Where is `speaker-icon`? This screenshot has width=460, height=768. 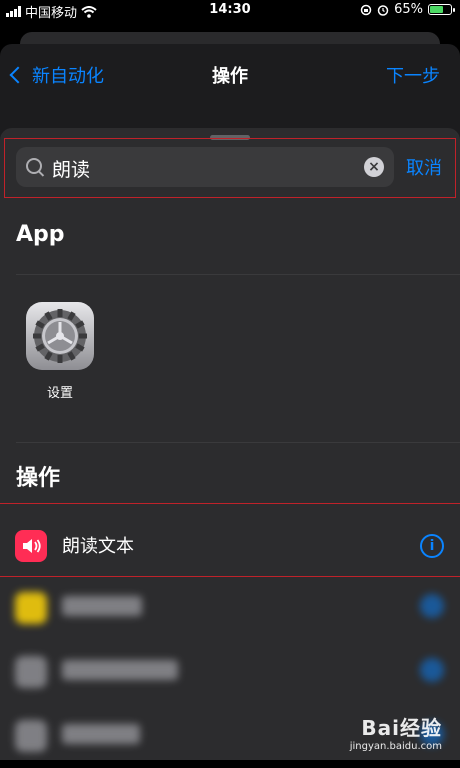
speaker-icon is located at coordinates (31, 546).